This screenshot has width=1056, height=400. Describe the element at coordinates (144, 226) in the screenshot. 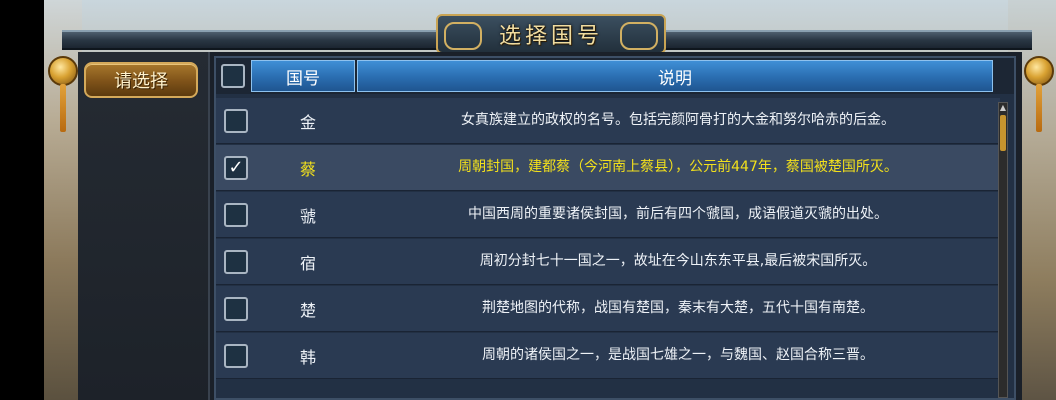

I see `sidebar: 请选择` at that location.